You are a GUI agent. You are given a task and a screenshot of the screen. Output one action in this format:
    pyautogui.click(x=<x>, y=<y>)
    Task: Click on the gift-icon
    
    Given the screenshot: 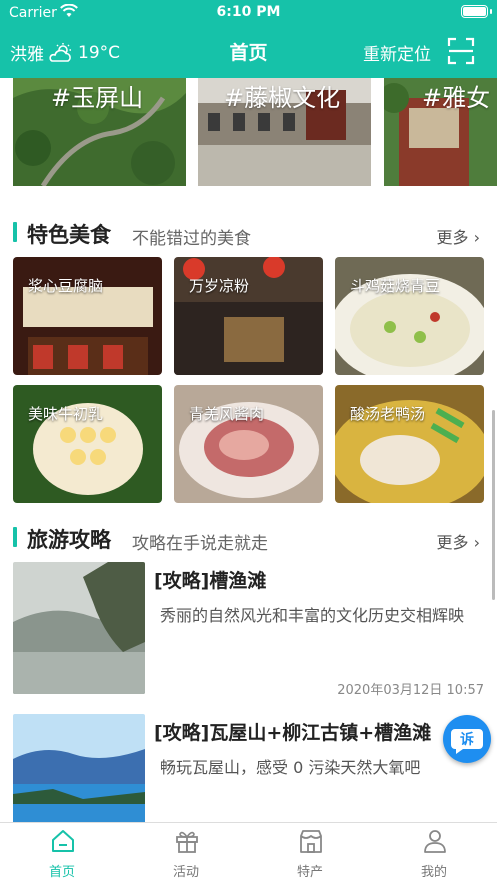 What is the action you would take?
    pyautogui.click(x=187, y=842)
    